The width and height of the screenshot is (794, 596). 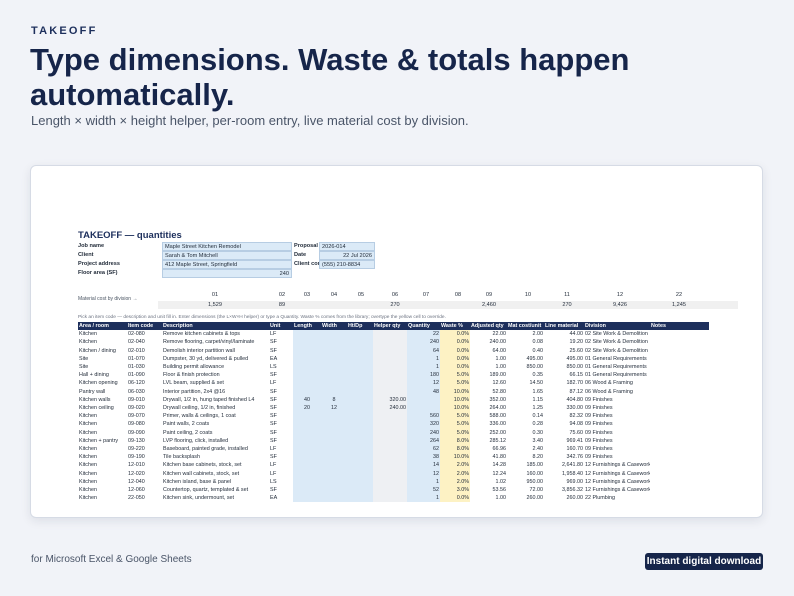 What do you see at coordinates (423, 391) in the screenshot?
I see `cell-quantity: 48` at bounding box center [423, 391].